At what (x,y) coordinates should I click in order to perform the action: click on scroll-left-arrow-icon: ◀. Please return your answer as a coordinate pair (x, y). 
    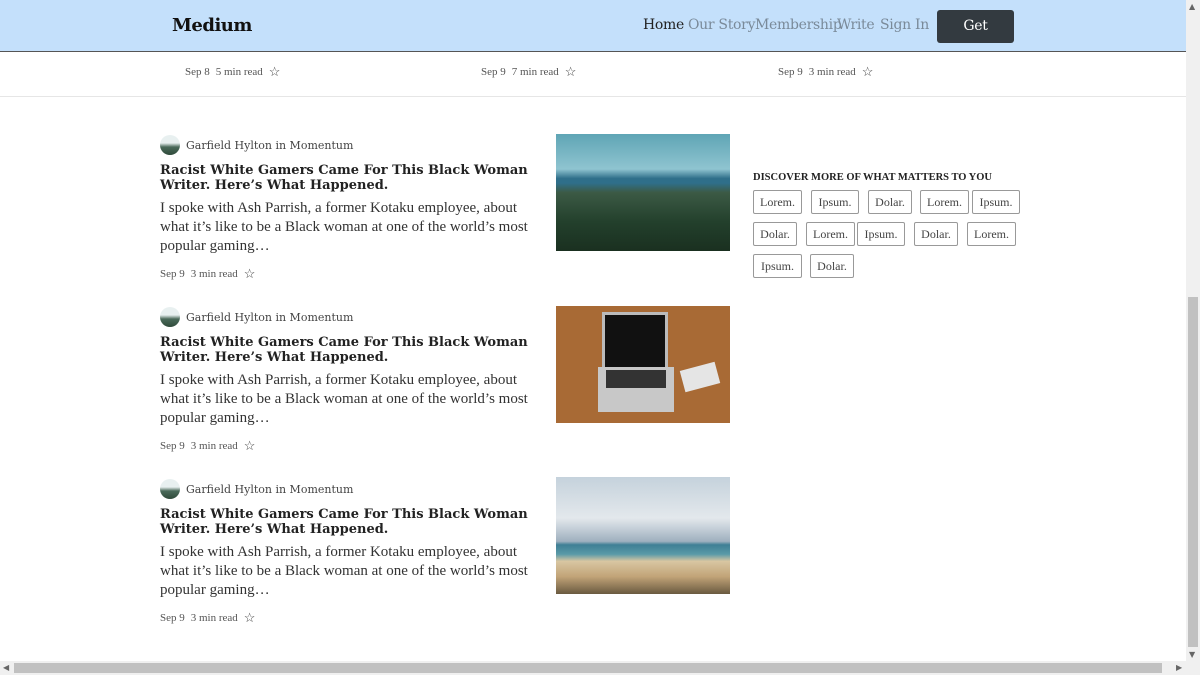
    Looking at the image, I should click on (6, 667).